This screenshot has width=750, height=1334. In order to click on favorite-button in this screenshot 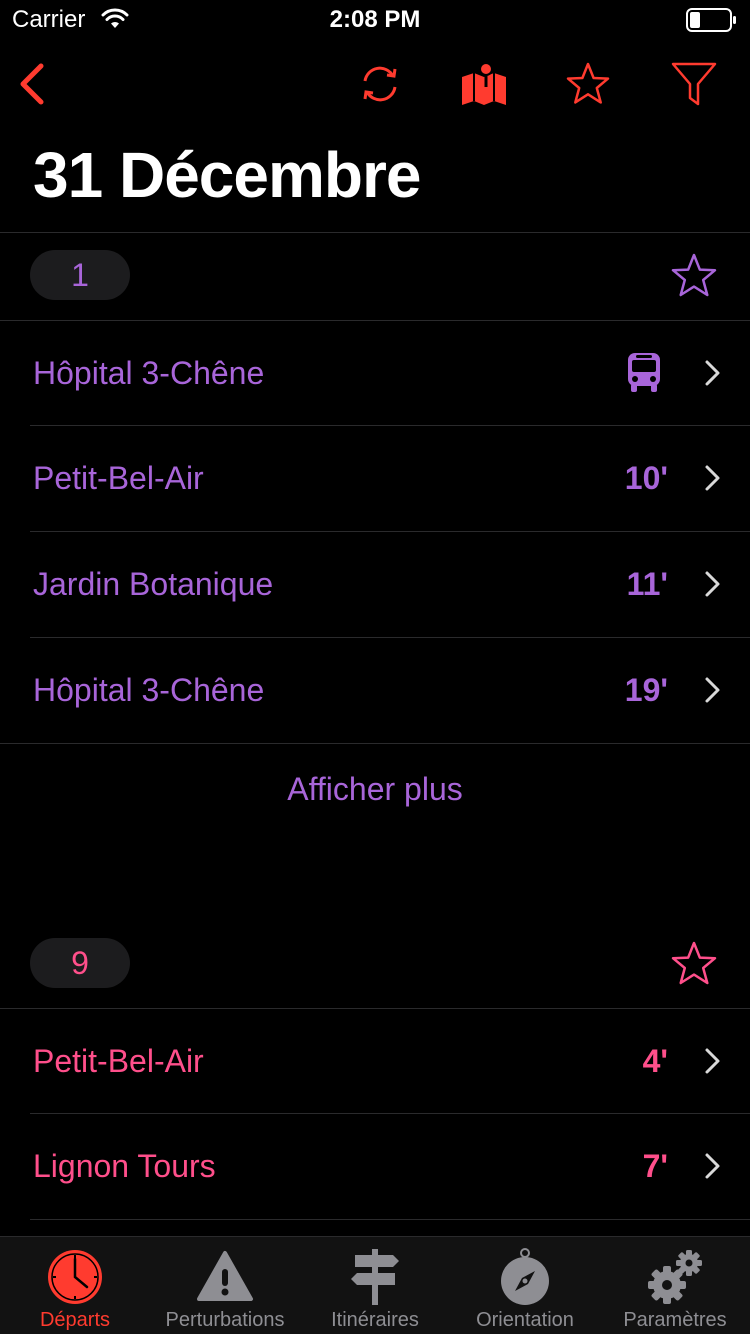, I will do `click(588, 84)`.